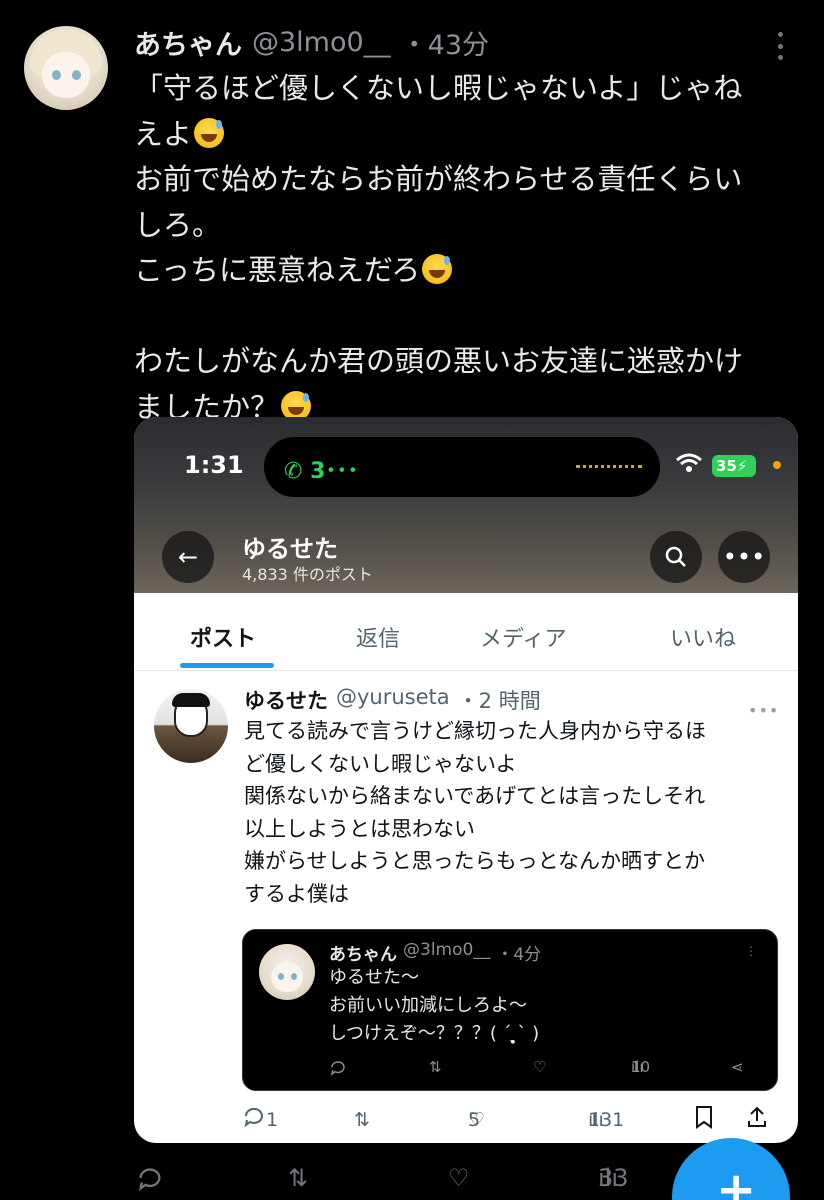  I want to click on tab-likes: いいね, so click(703, 637).